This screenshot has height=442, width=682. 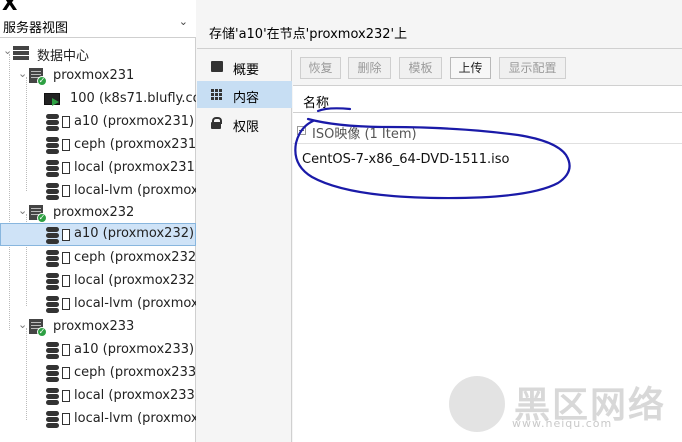 I want to click on tree-node-storage: a10 (proxmox233), so click(x=98, y=350).